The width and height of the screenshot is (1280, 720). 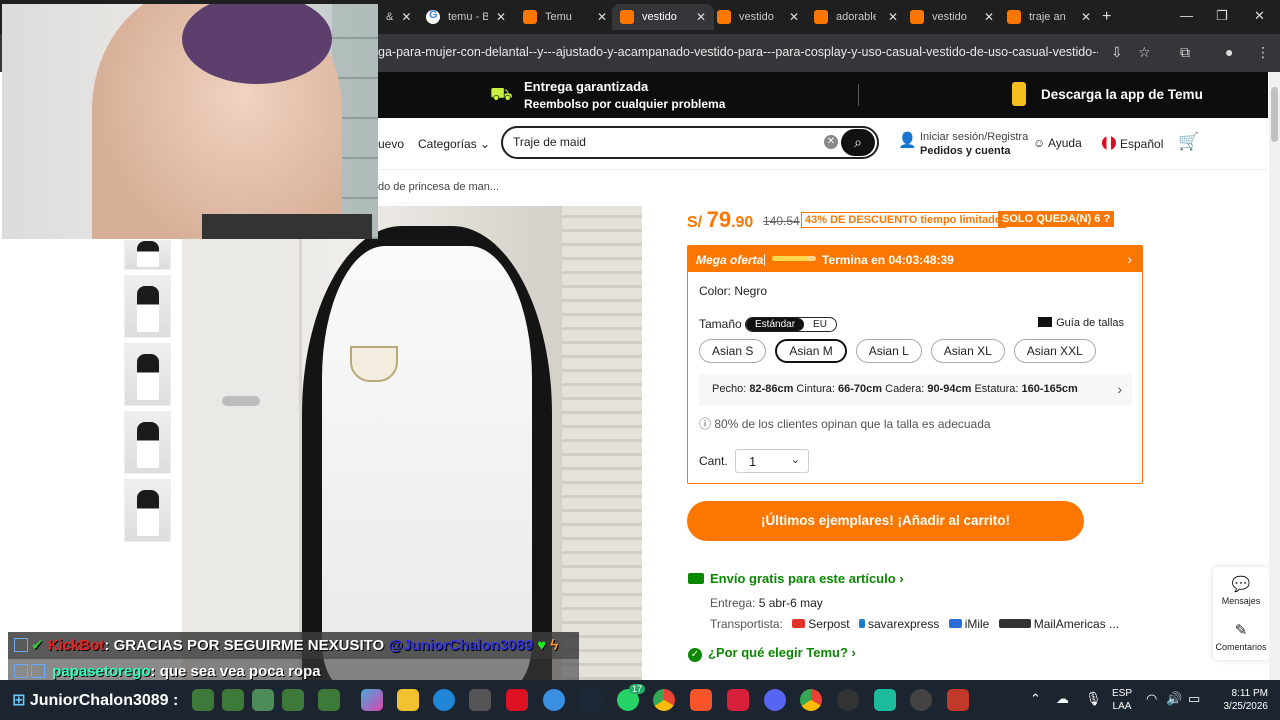 What do you see at coordinates (1045, 322) in the screenshot?
I see `ruler-icon` at bounding box center [1045, 322].